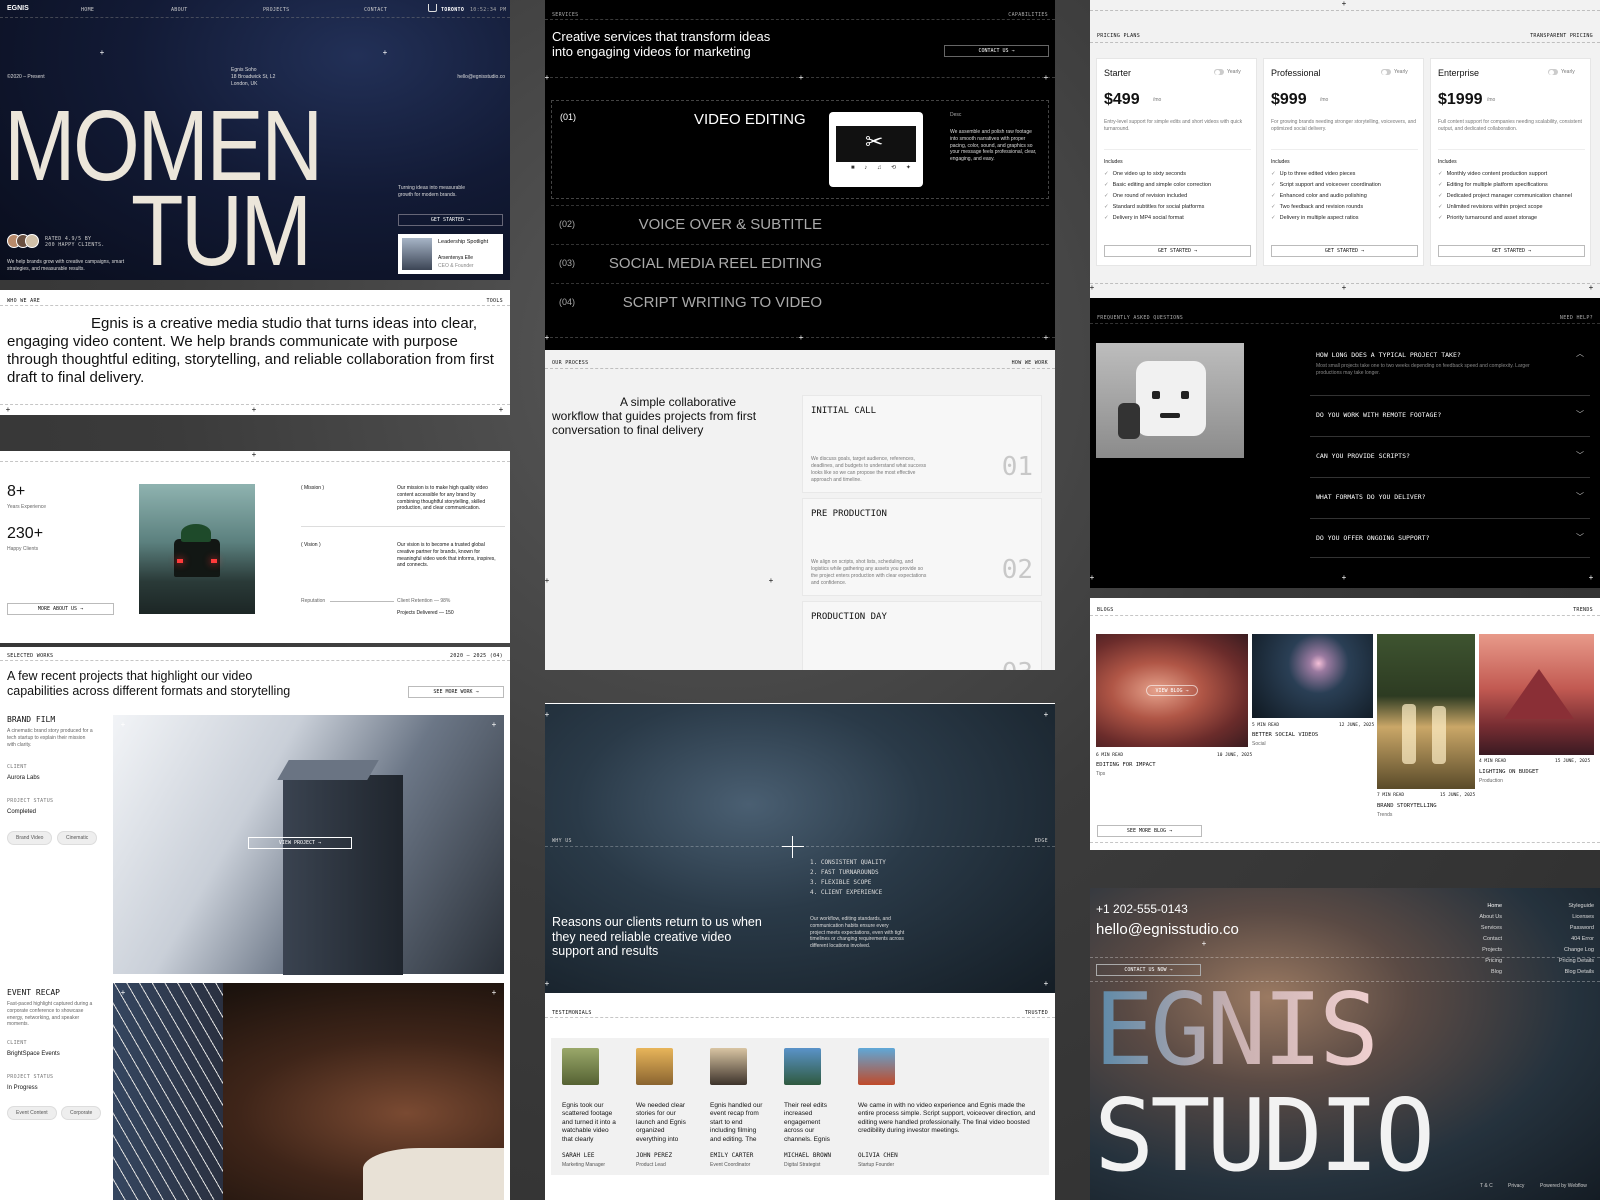 The width and height of the screenshot is (1600, 1200). I want to click on service-item-4: (04) SCRIPT WRITING TO VIDEO, so click(800, 302).